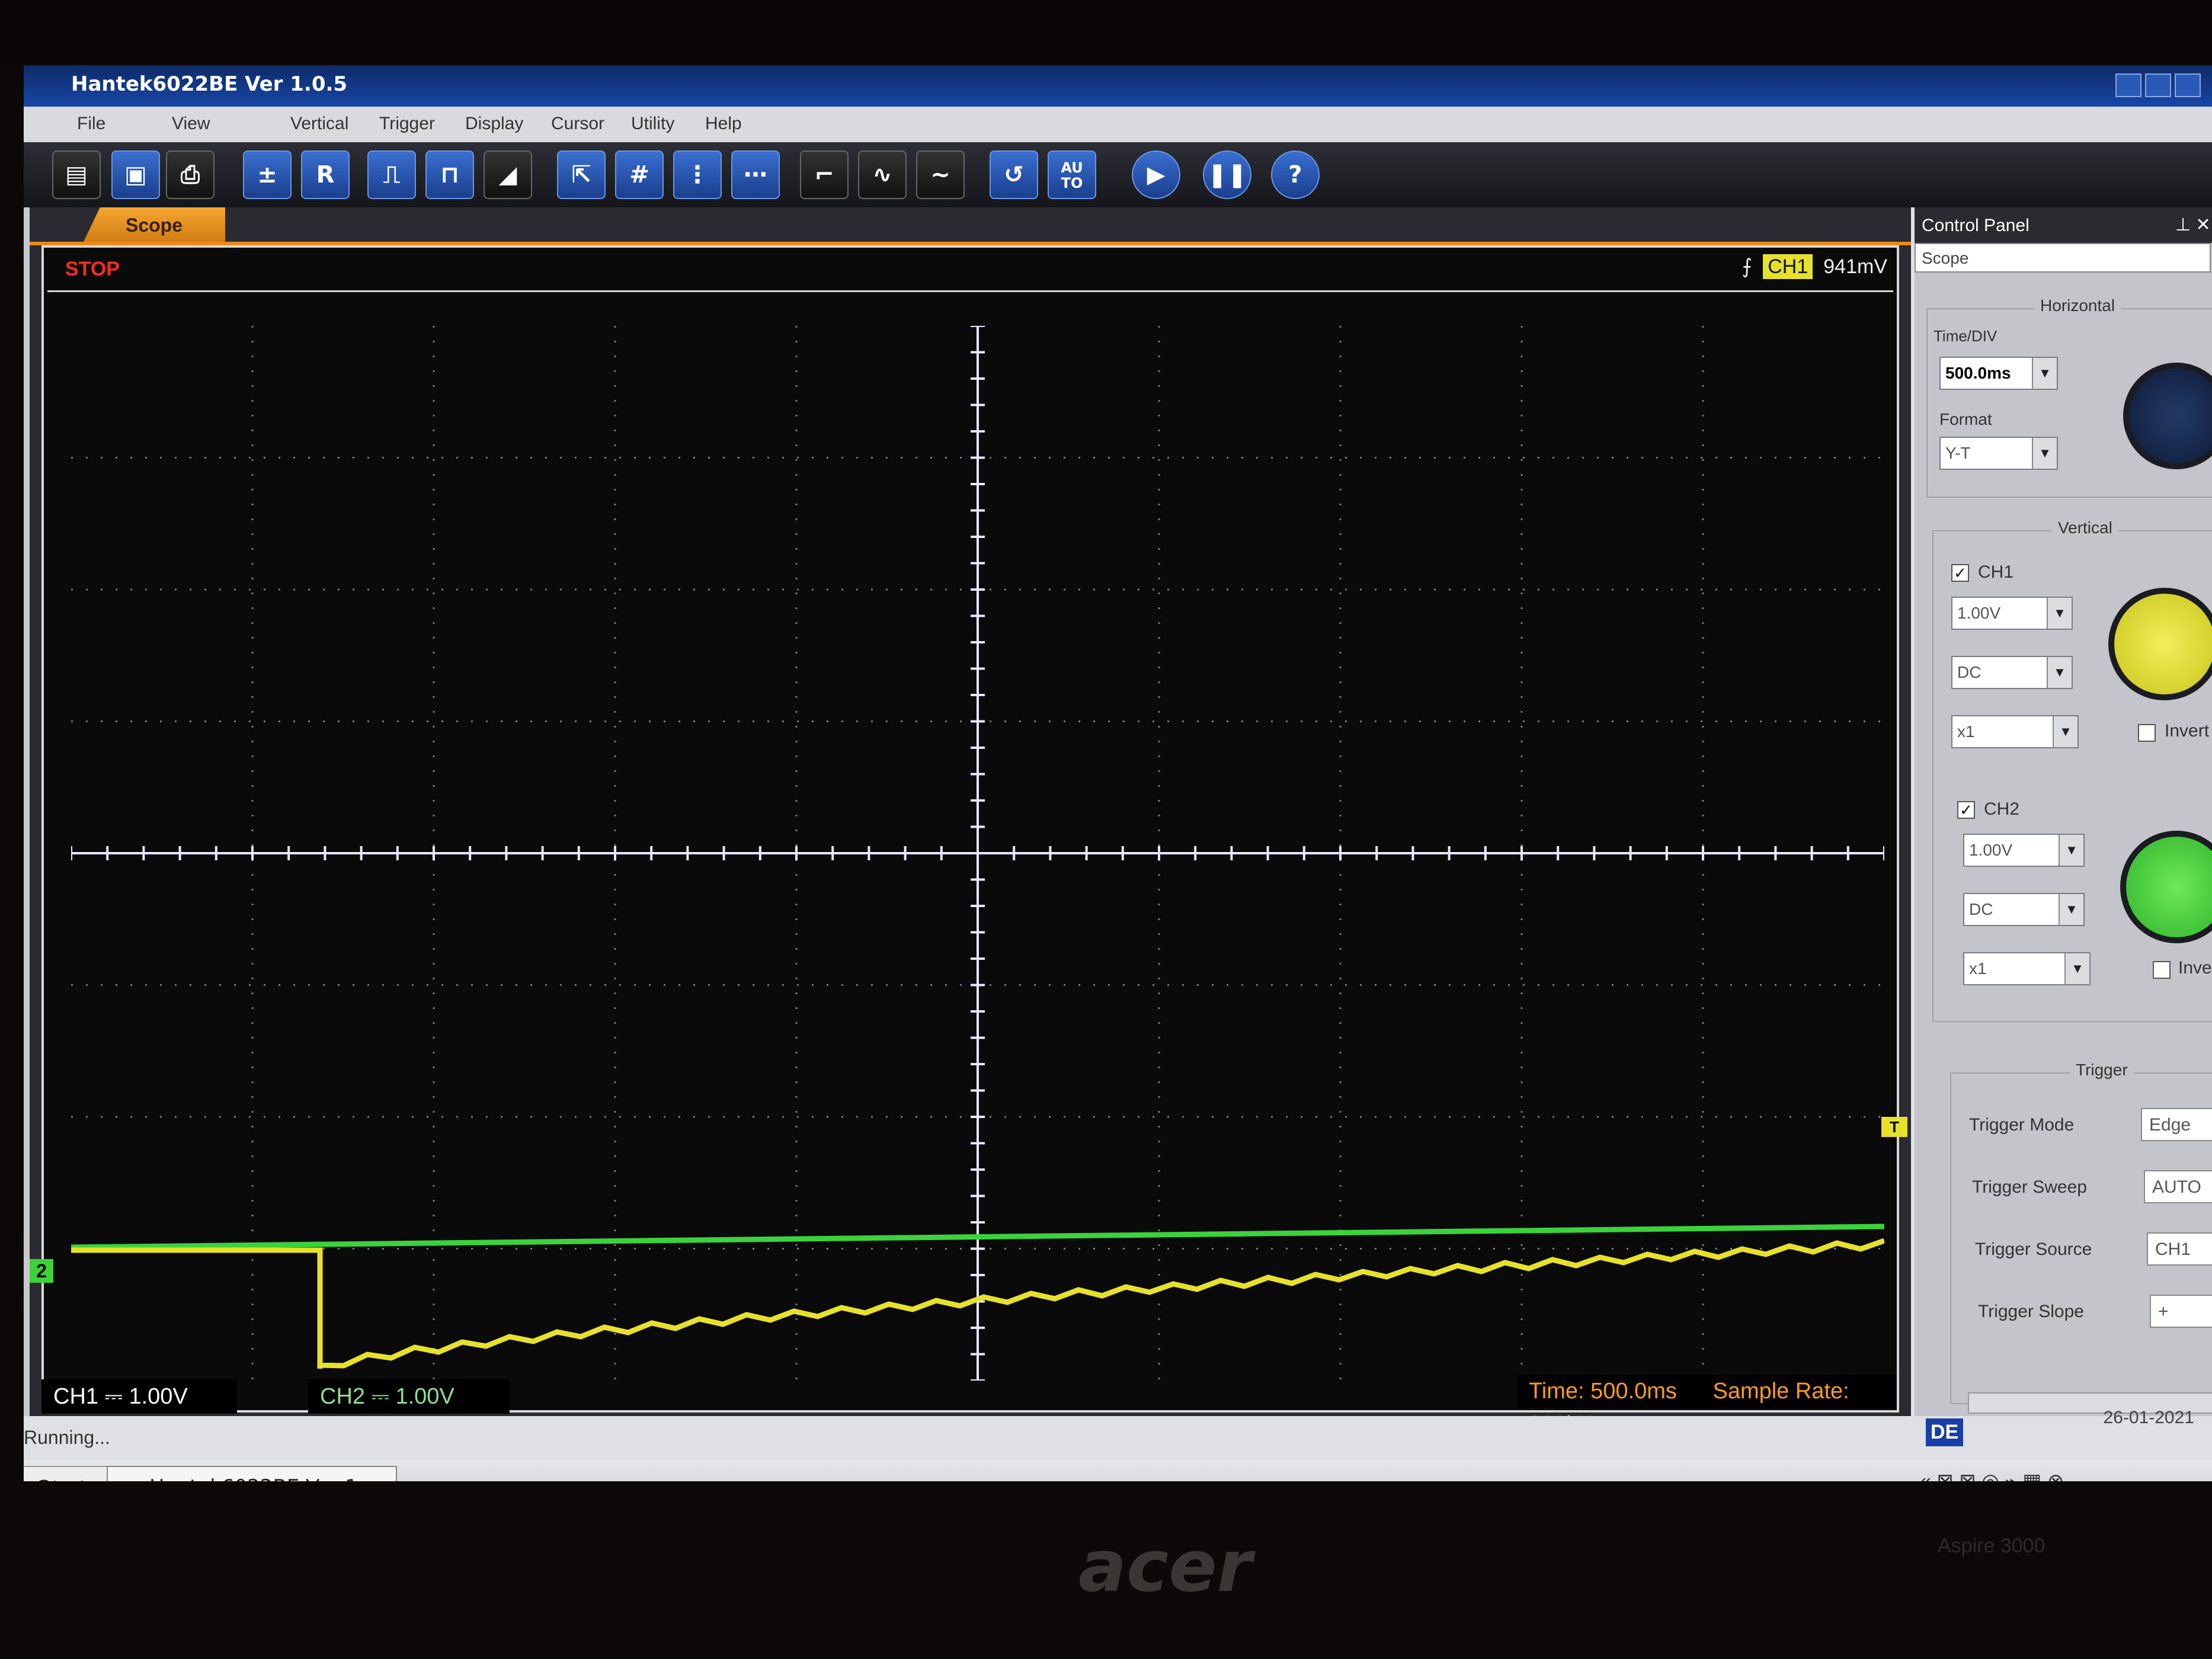  I want to click on wave-icon: ∿, so click(882, 175).